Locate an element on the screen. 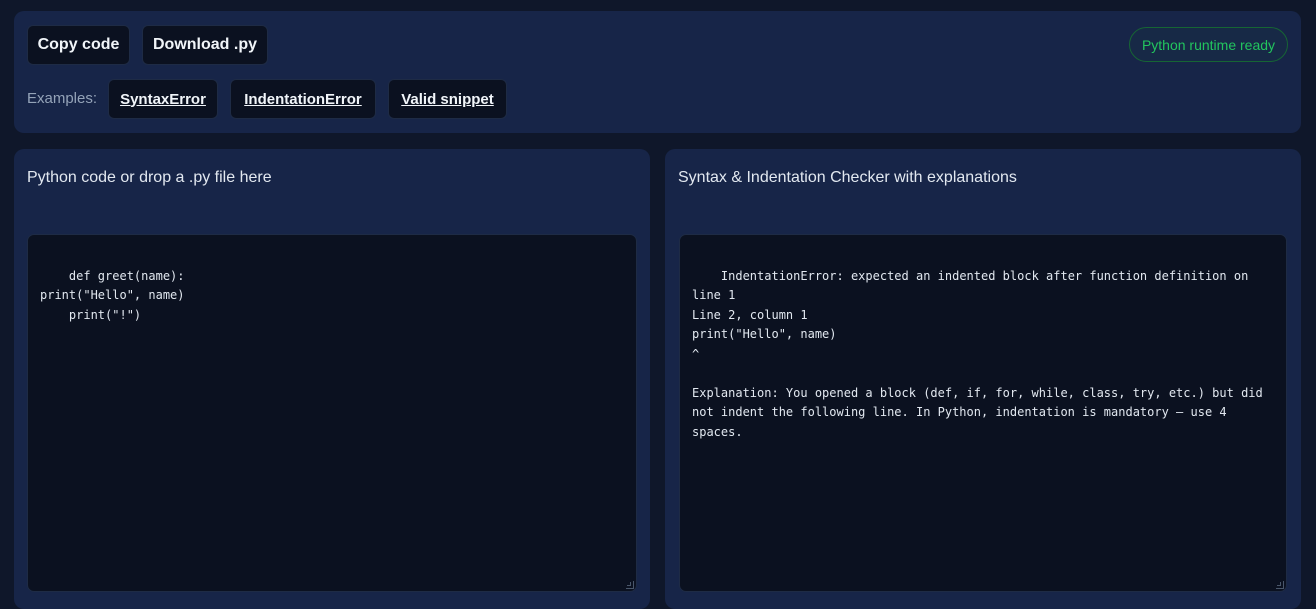 The width and height of the screenshot is (1316, 609). runtime-status-badge: Python runtime ready is located at coordinates (1208, 44).